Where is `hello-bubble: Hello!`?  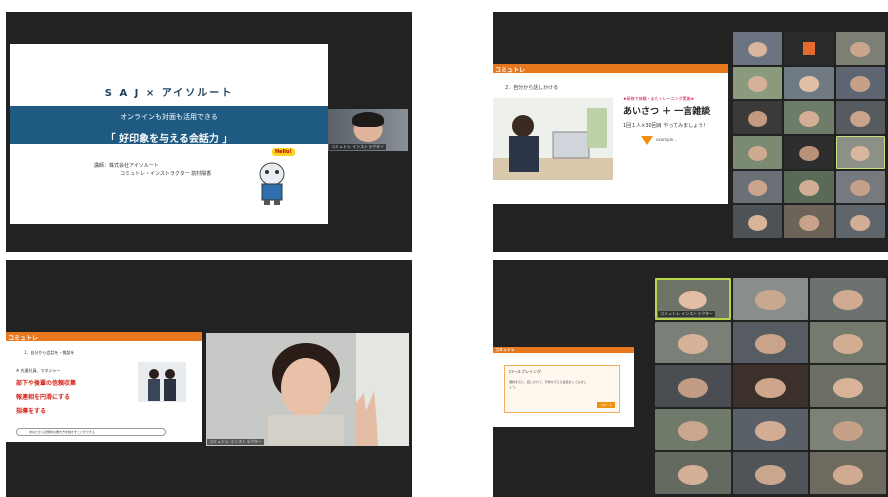
hello-bubble: Hello! is located at coordinates (283, 152).